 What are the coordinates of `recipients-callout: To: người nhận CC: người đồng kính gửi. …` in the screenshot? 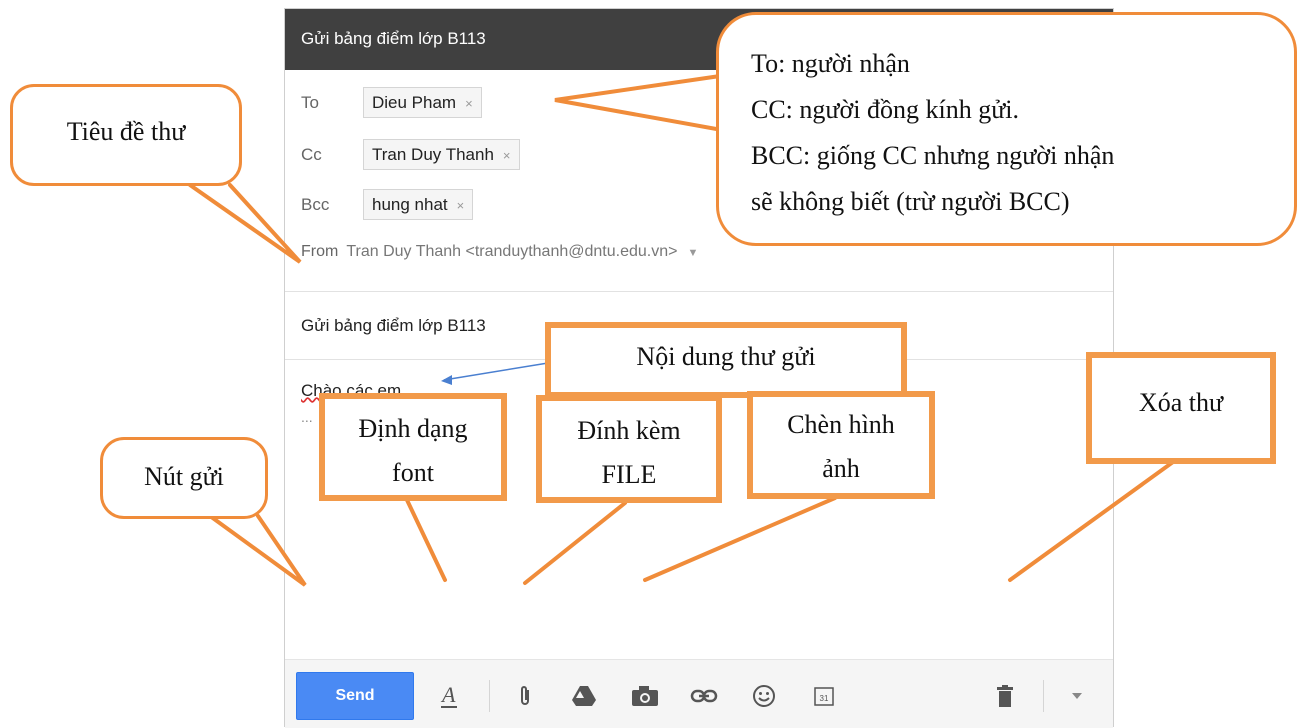 It's located at (1006, 129).